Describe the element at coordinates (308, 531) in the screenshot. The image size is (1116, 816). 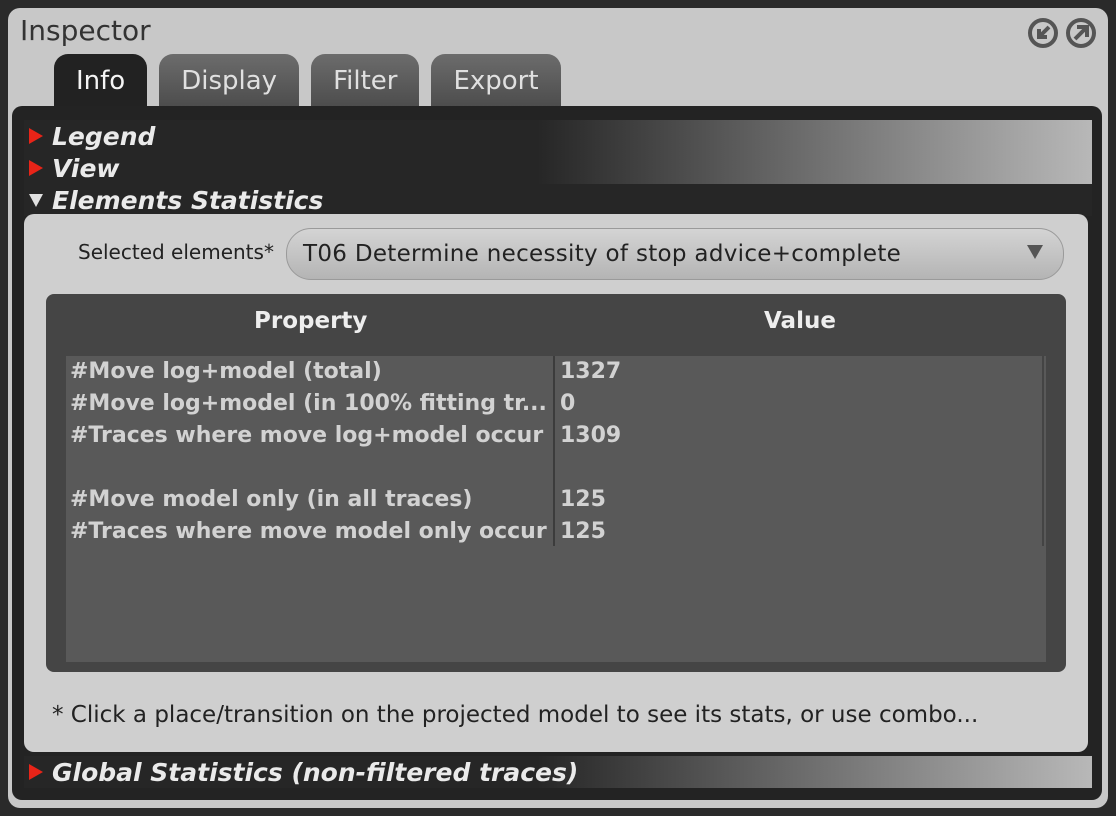
I see `property-cell: #Traces where move model only occur` at that location.